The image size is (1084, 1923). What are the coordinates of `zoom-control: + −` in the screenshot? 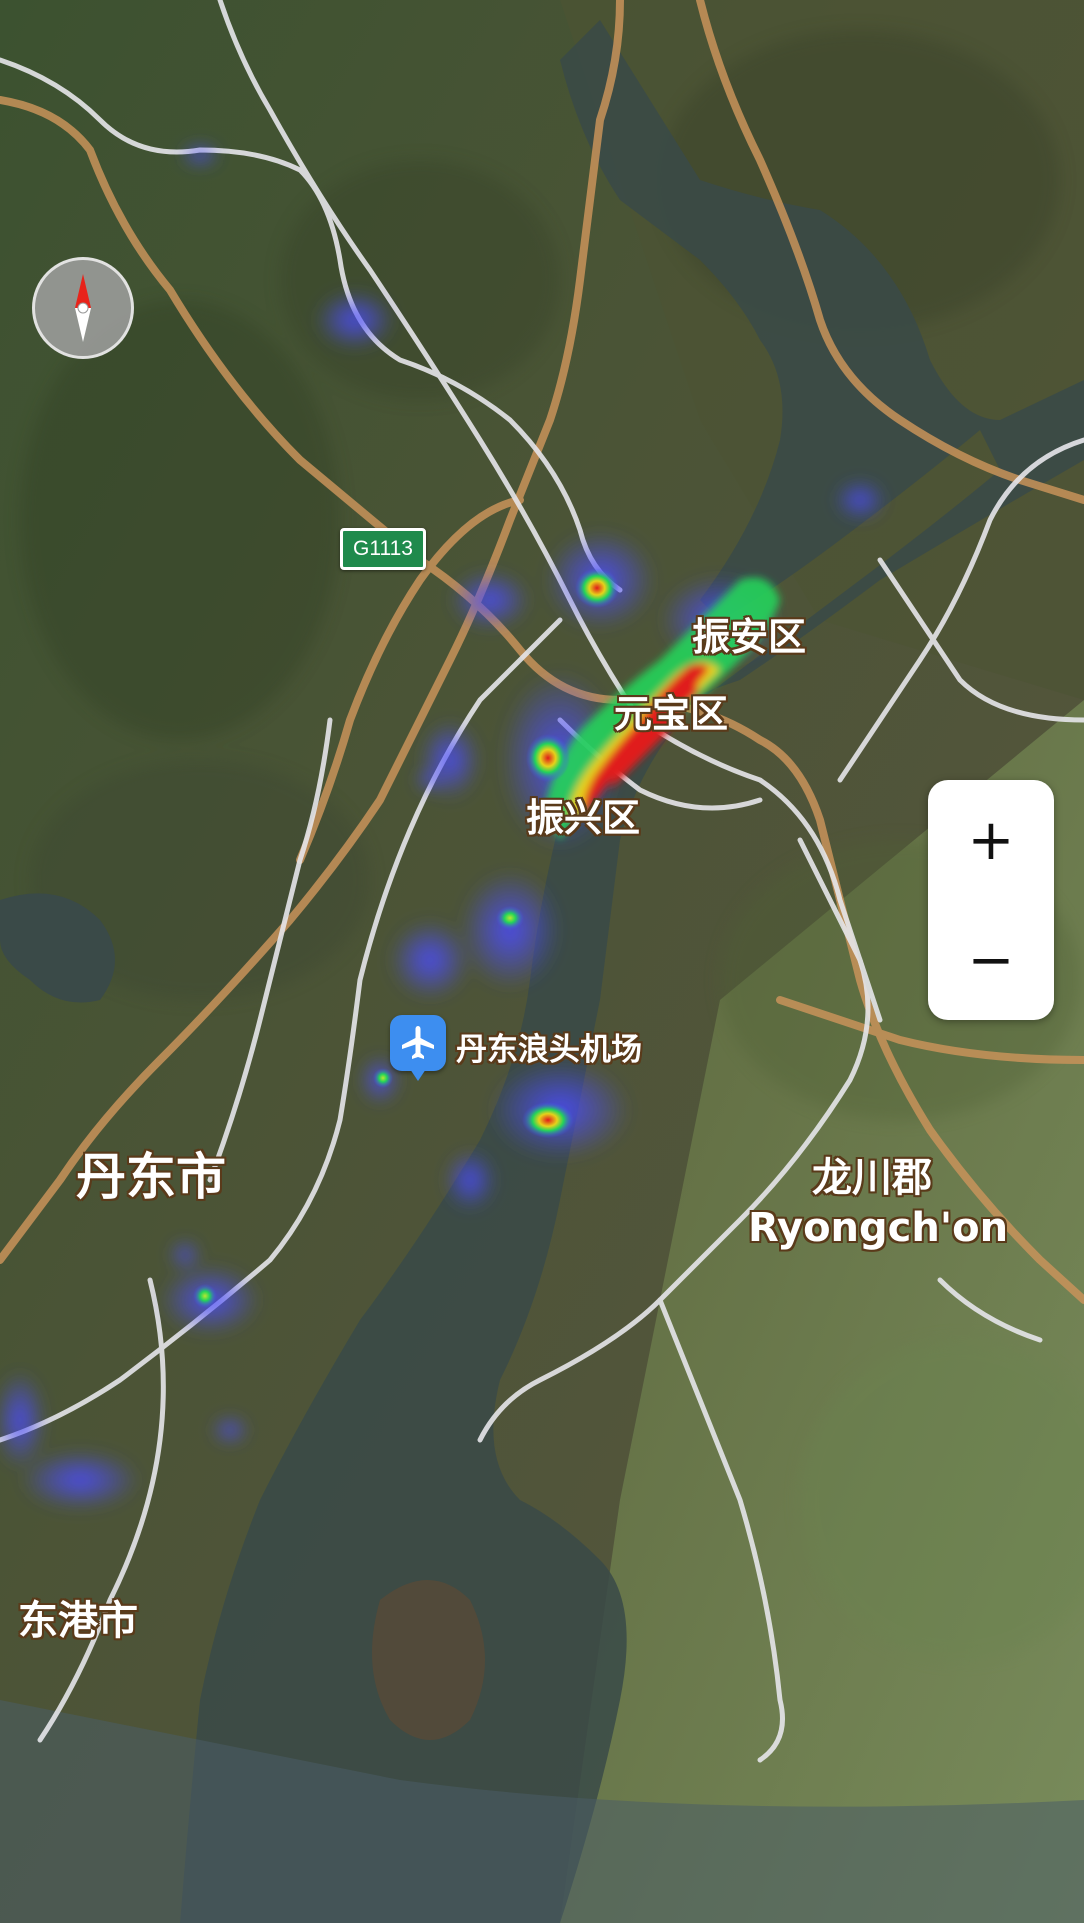 It's located at (991, 900).